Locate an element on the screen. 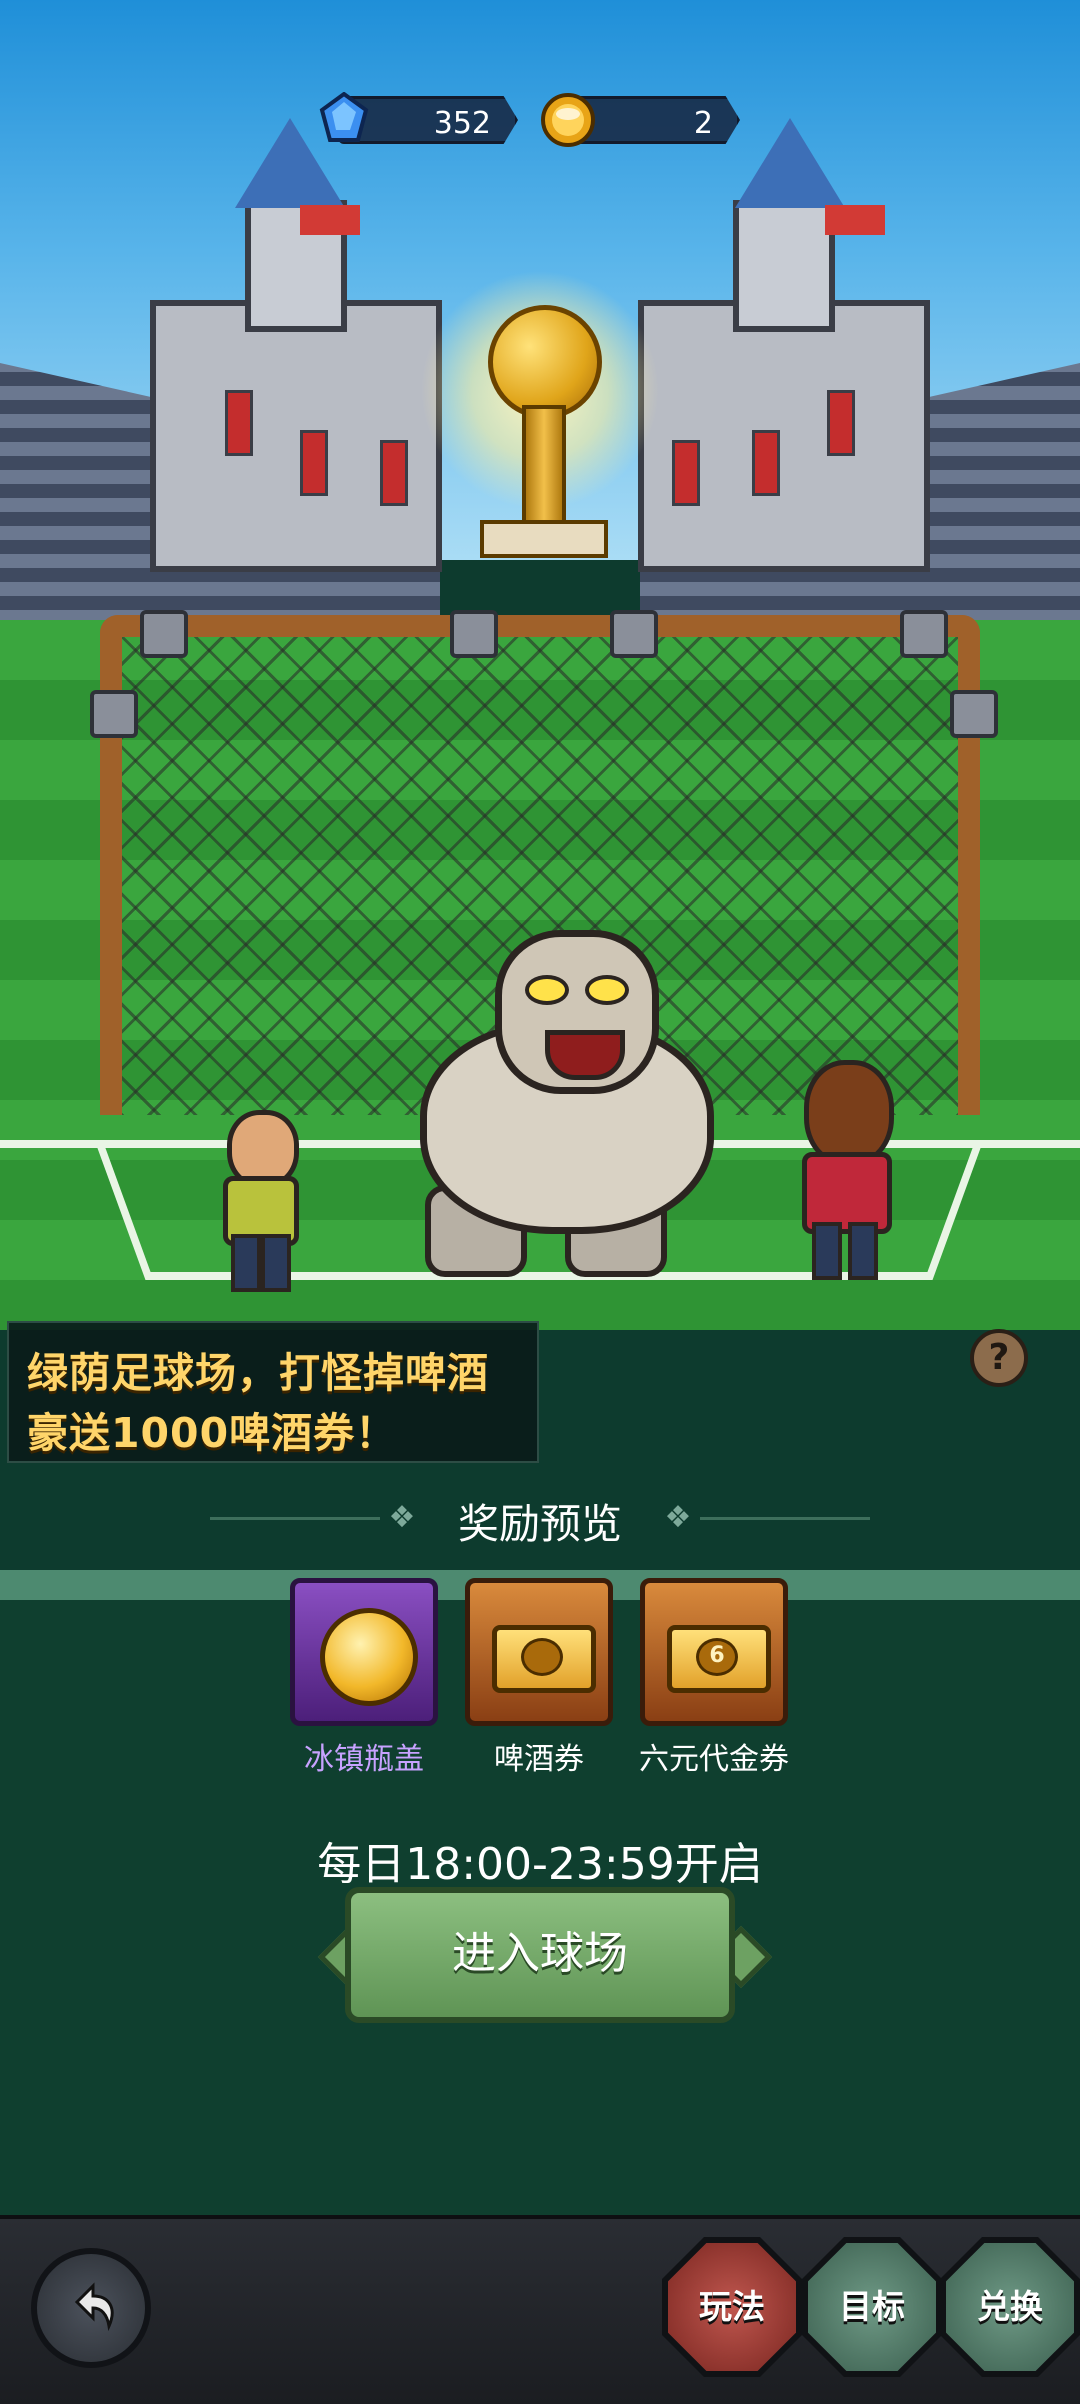  castle-right is located at coordinates (784, 436).